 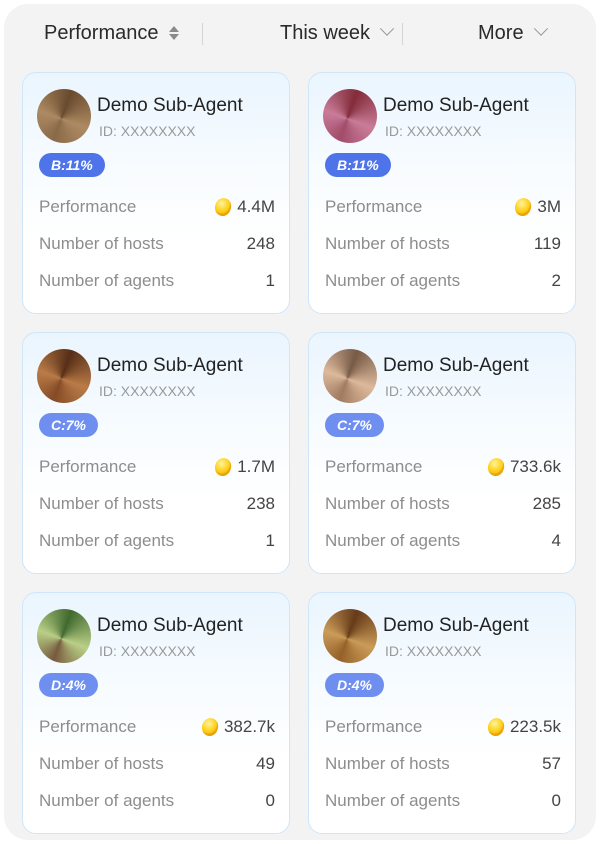 What do you see at coordinates (173, 33) in the screenshot?
I see `sort-icon` at bounding box center [173, 33].